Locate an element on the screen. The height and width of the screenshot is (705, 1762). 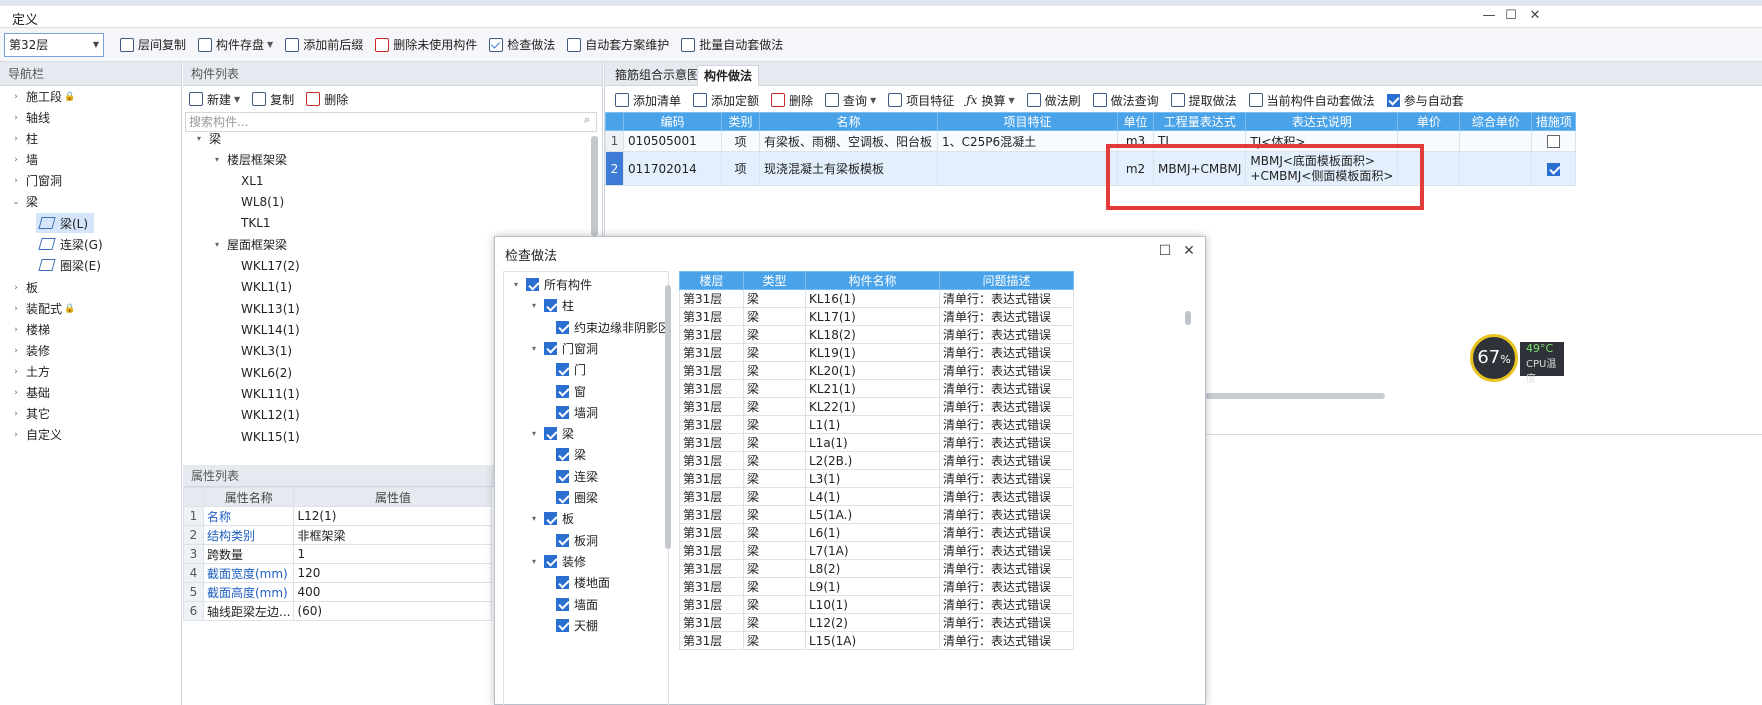
copy-component-button: 复制 is located at coordinates (273, 99).